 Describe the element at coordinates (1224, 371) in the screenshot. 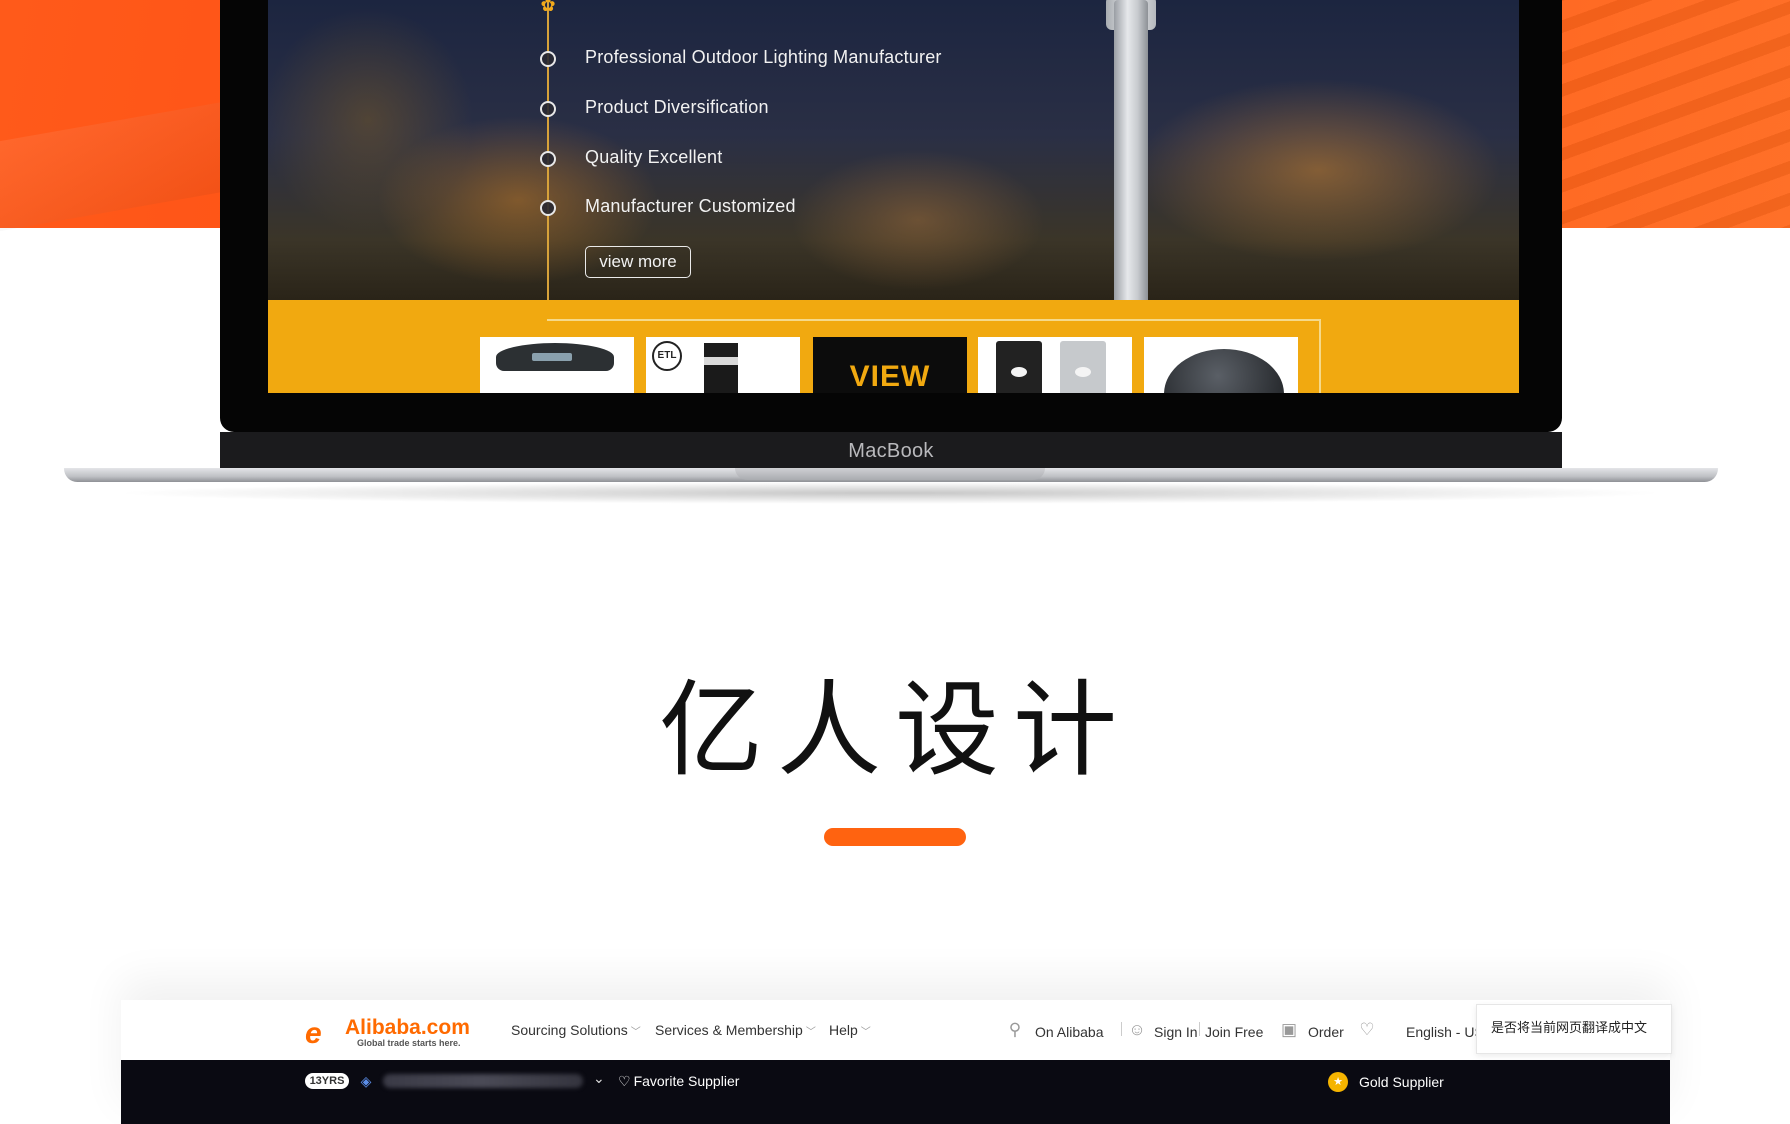

I see `dome-light-image` at that location.